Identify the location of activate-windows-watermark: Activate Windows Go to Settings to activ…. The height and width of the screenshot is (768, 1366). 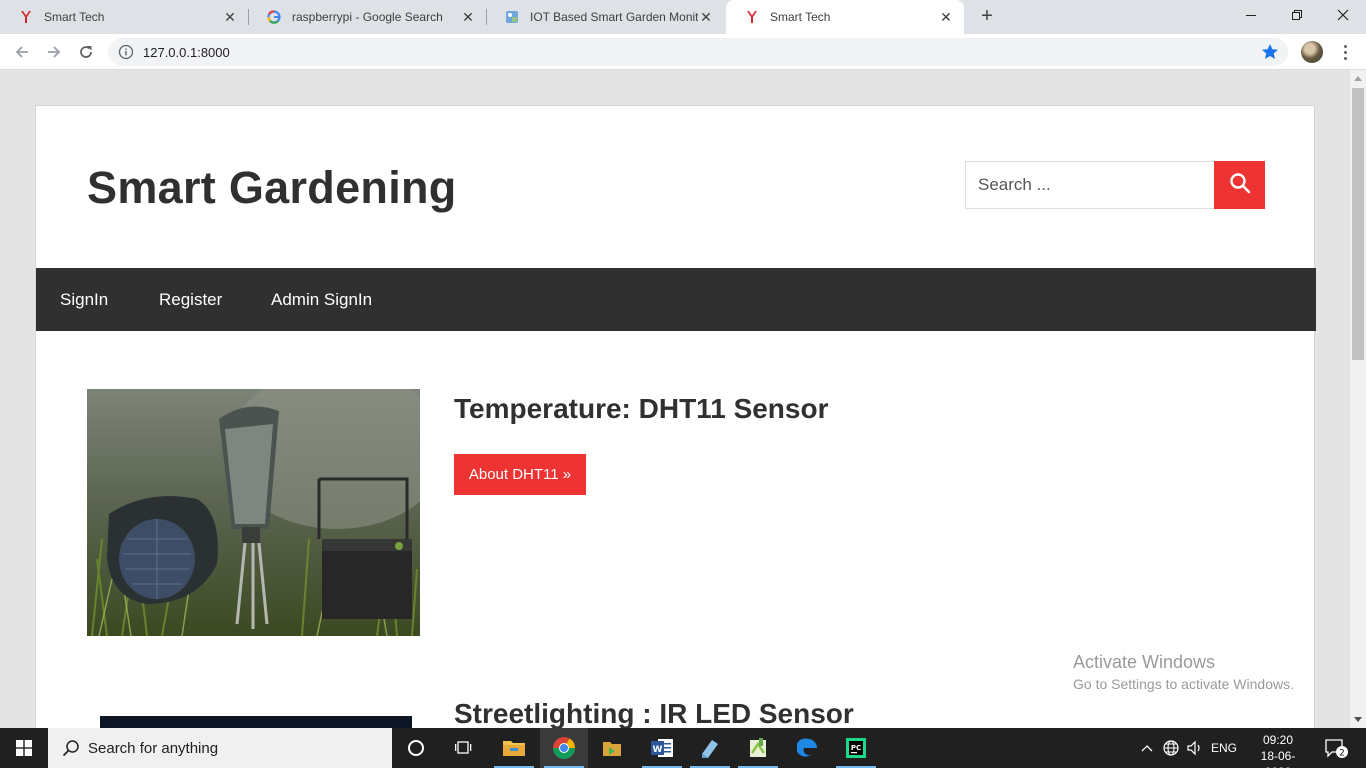
(1183, 672).